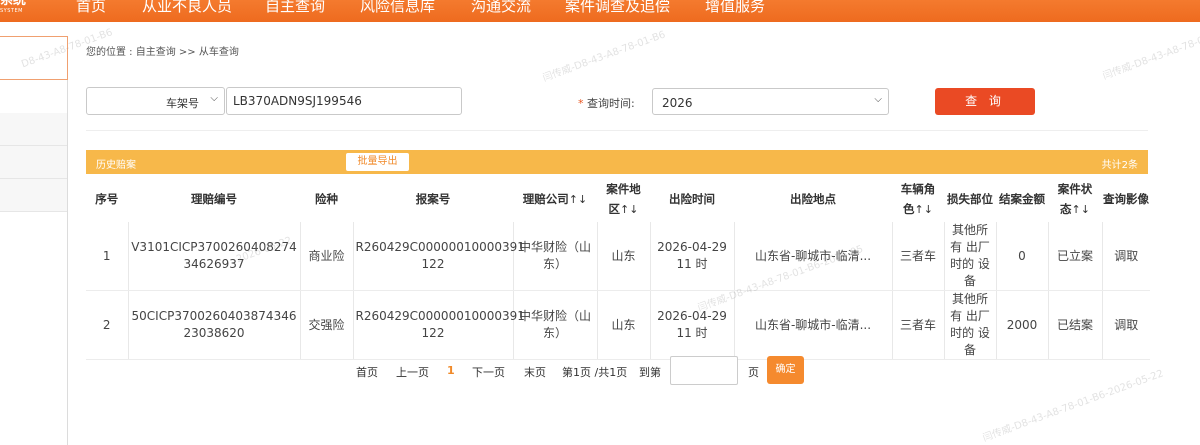 Image resolution: width=1200 pixels, height=445 pixels. I want to click on cell-seq: 2, so click(107, 325).